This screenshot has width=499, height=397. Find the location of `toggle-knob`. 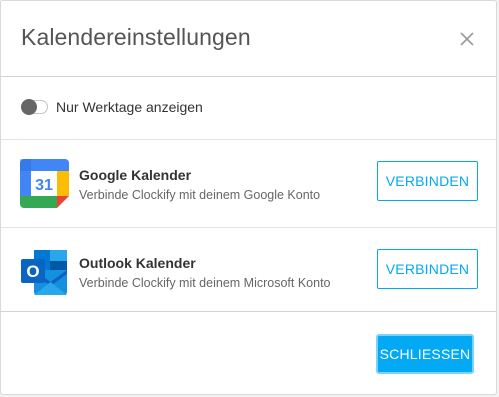

toggle-knob is located at coordinates (29, 107).